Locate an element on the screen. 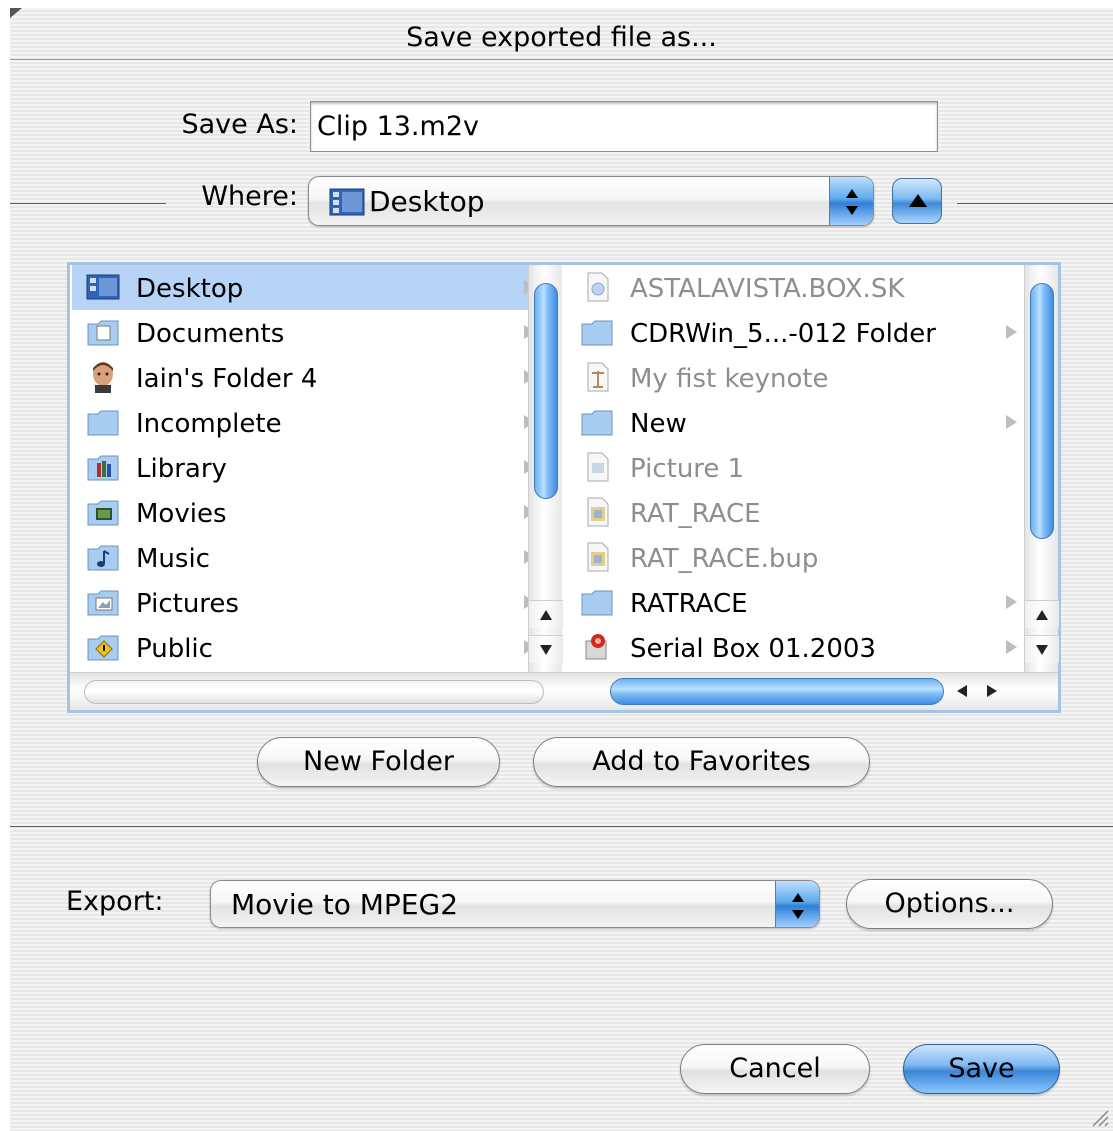  column-1-vertical-scrollbar is located at coordinates (545, 468).